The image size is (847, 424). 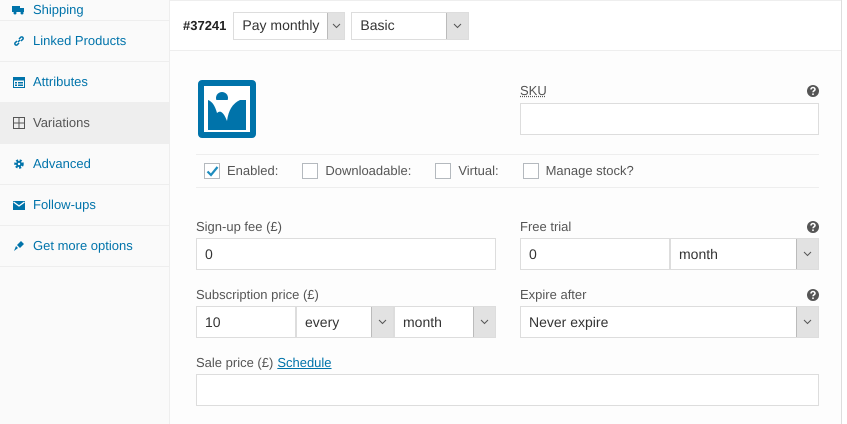 I want to click on select-dropdown: every, so click(x=345, y=322).